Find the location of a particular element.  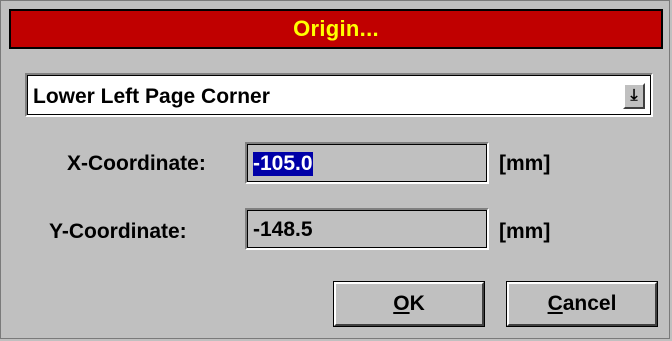

y-coordinate-label: Y-Coordinate: is located at coordinates (118, 231).